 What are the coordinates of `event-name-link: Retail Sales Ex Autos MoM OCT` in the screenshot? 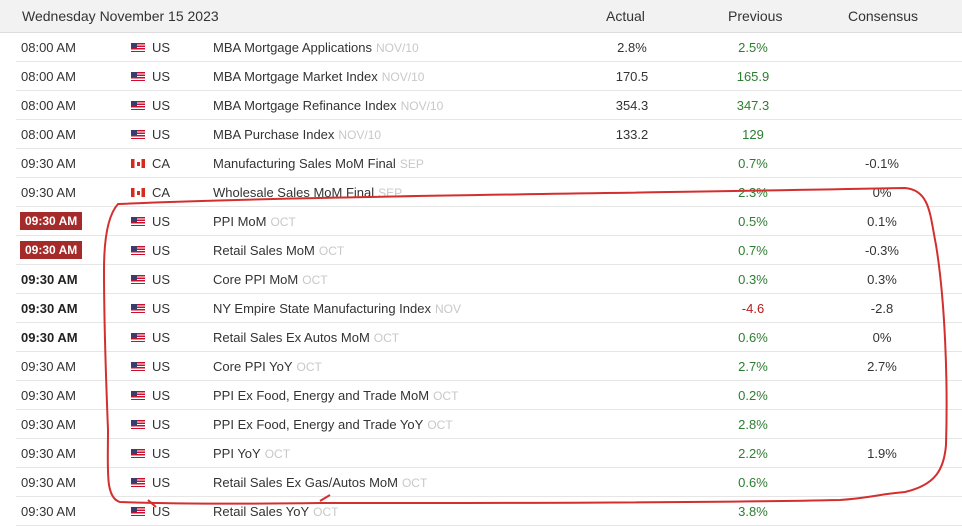 It's located at (306, 337).